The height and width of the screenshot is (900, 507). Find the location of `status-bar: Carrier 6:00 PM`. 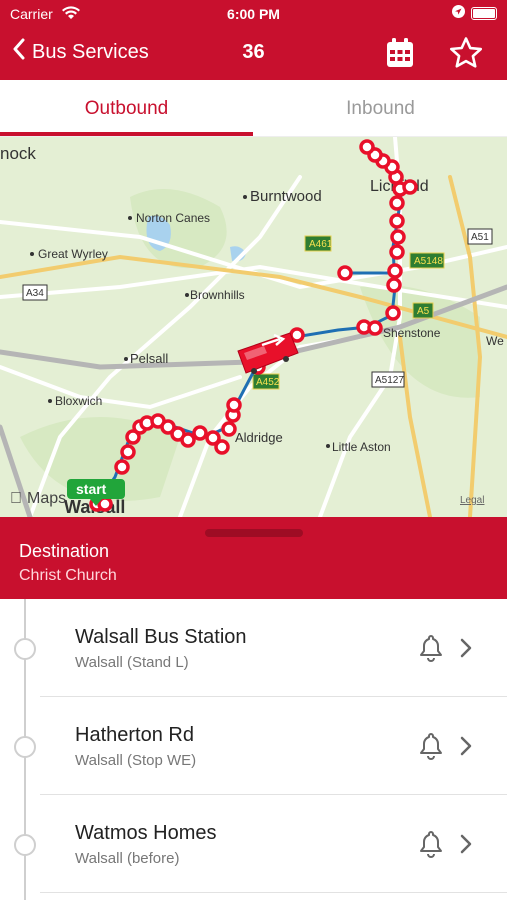

status-bar: Carrier 6:00 PM is located at coordinates (253, 14).